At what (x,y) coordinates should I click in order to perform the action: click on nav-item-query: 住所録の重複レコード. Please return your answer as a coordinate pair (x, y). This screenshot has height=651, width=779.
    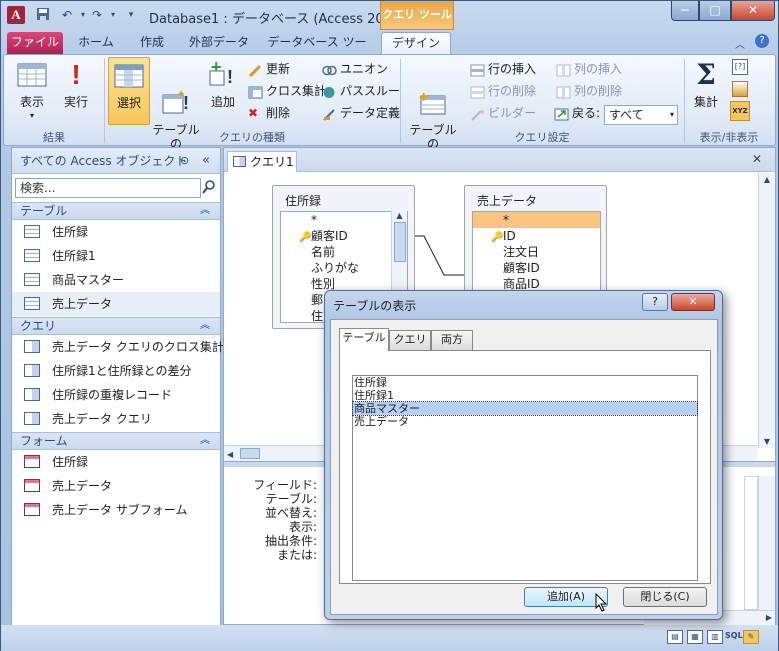
    Looking at the image, I should click on (116, 395).